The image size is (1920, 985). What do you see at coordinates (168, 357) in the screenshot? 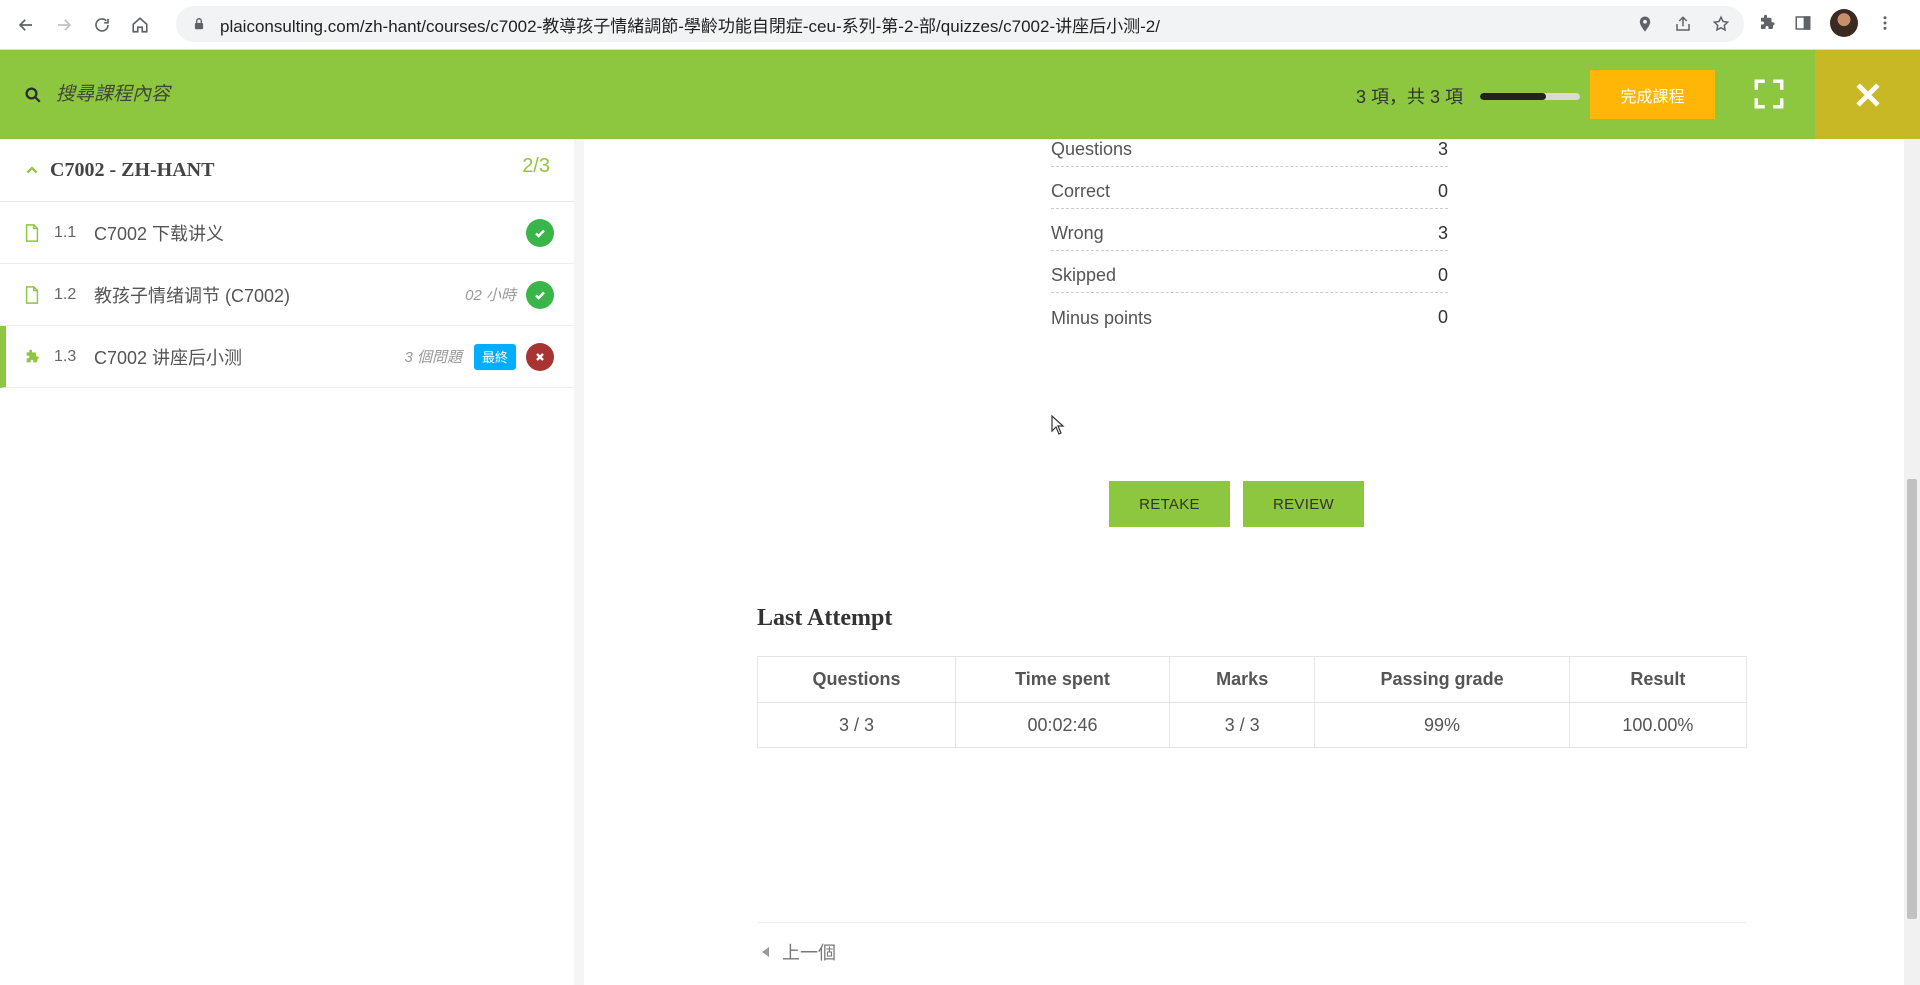
I see `lesson-title: C7002 讲座后小测` at bounding box center [168, 357].